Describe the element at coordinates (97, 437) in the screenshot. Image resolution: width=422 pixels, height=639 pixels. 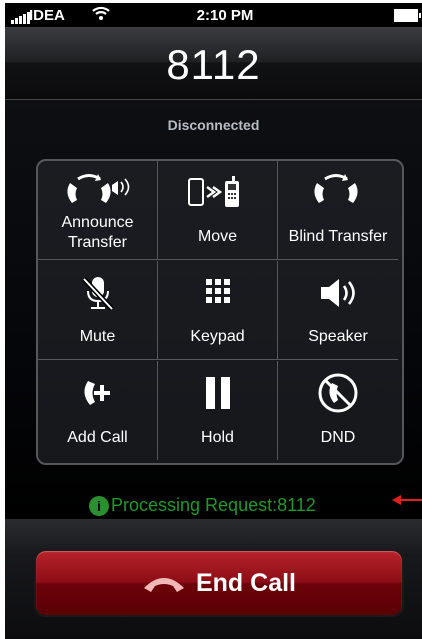
I see `action-label: Add Call` at that location.